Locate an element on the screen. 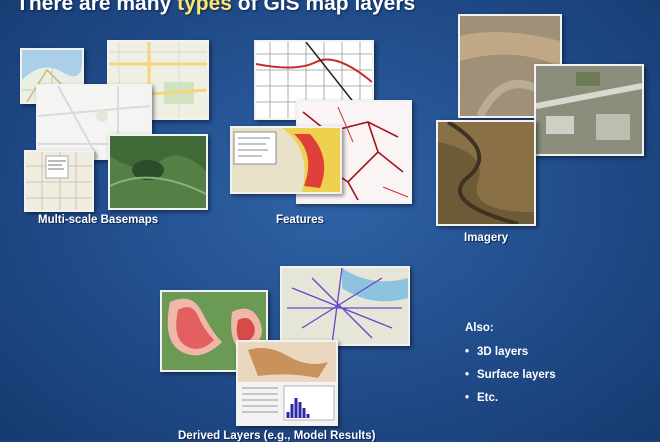 The image size is (660, 442). derived-thumb-network is located at coordinates (345, 306).